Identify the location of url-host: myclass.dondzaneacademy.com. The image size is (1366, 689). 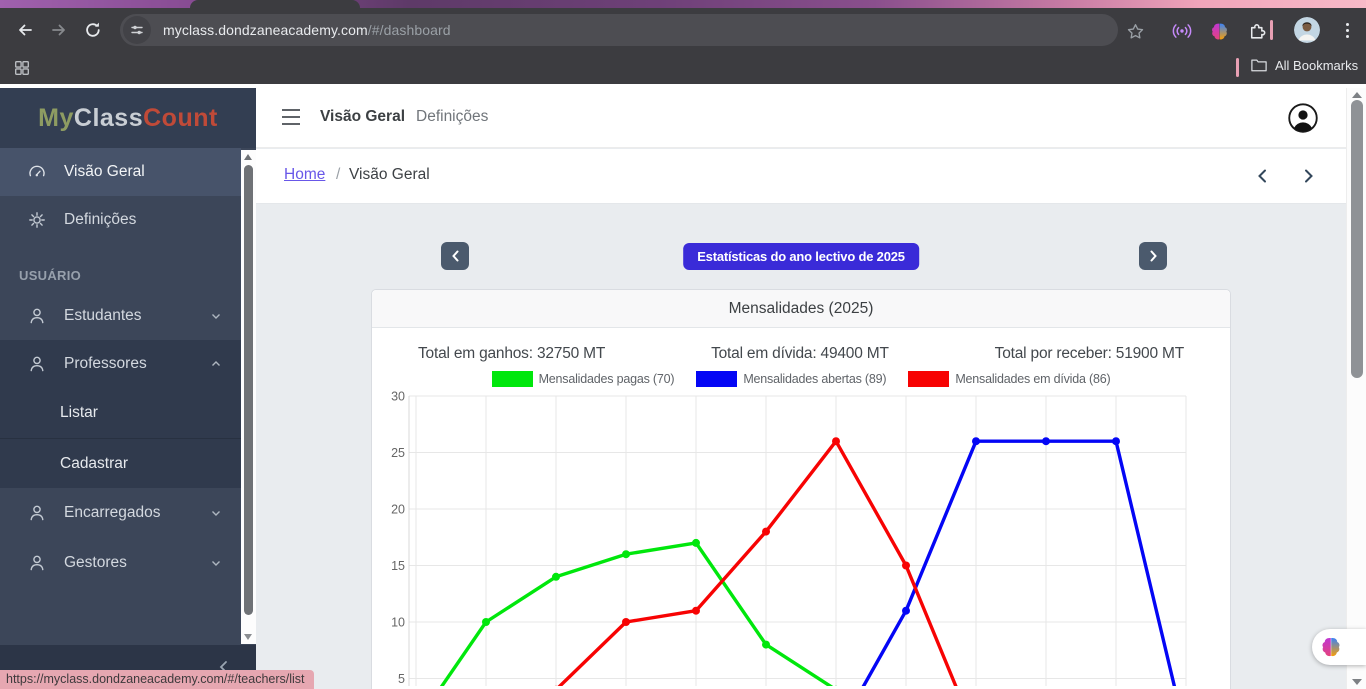
(265, 30).